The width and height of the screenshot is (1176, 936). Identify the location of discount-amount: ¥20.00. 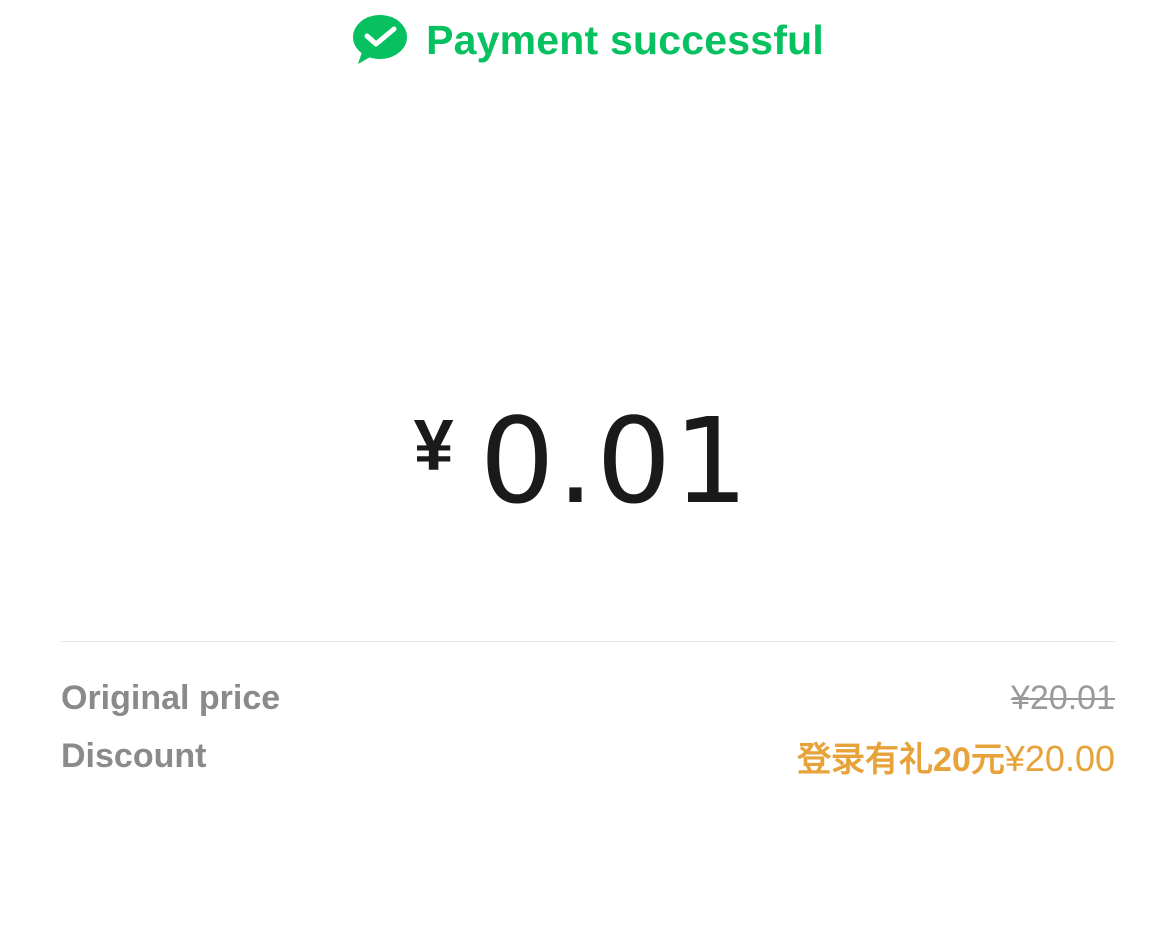
(1059, 758).